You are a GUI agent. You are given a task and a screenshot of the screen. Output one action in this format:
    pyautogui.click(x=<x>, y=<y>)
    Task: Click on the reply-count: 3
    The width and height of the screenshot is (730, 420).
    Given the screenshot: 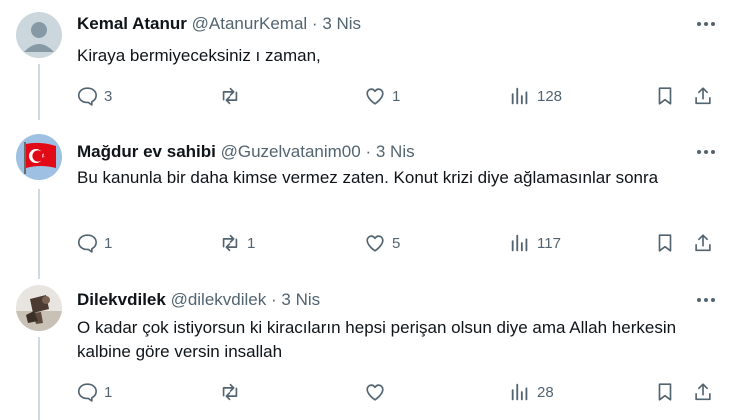 What is the action you would take?
    pyautogui.click(x=108, y=96)
    